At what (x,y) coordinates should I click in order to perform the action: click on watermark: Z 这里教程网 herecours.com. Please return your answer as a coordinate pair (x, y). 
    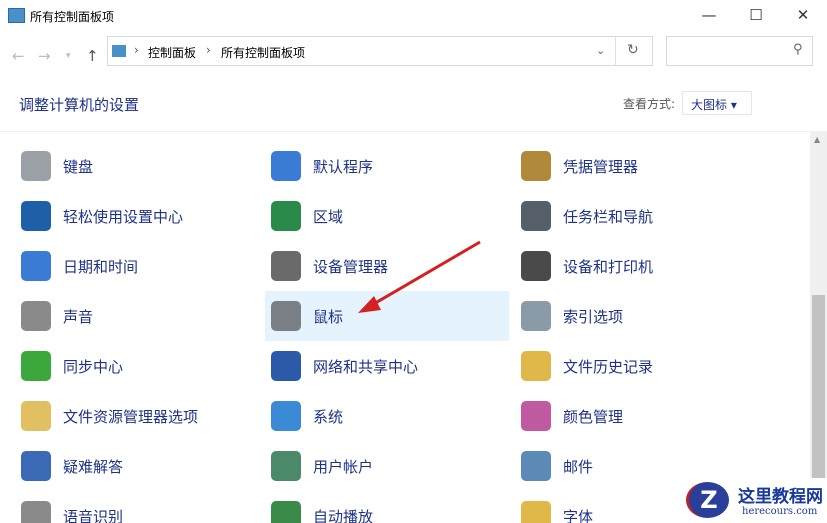
    Looking at the image, I should click on (753, 500).